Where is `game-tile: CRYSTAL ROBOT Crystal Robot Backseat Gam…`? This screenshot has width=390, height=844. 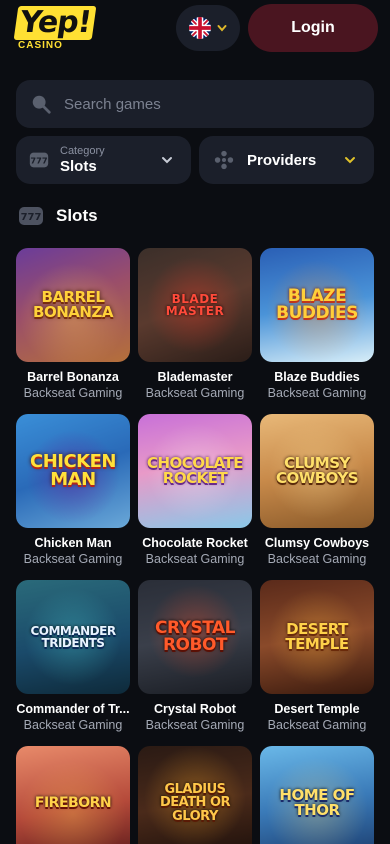 game-tile: CRYSTAL ROBOT Crystal Robot Backseat Gam… is located at coordinates (195, 656).